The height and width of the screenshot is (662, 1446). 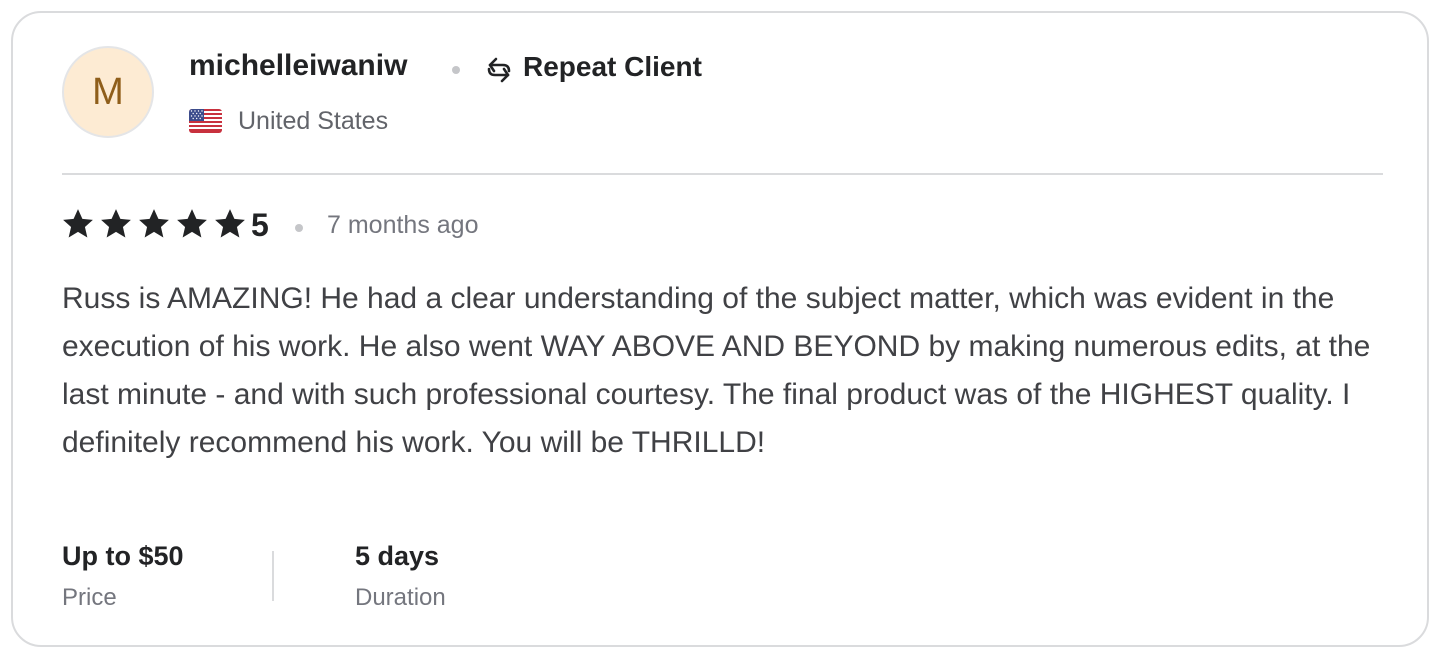 I want to click on review-time: 7 months ago, so click(x=403, y=225).